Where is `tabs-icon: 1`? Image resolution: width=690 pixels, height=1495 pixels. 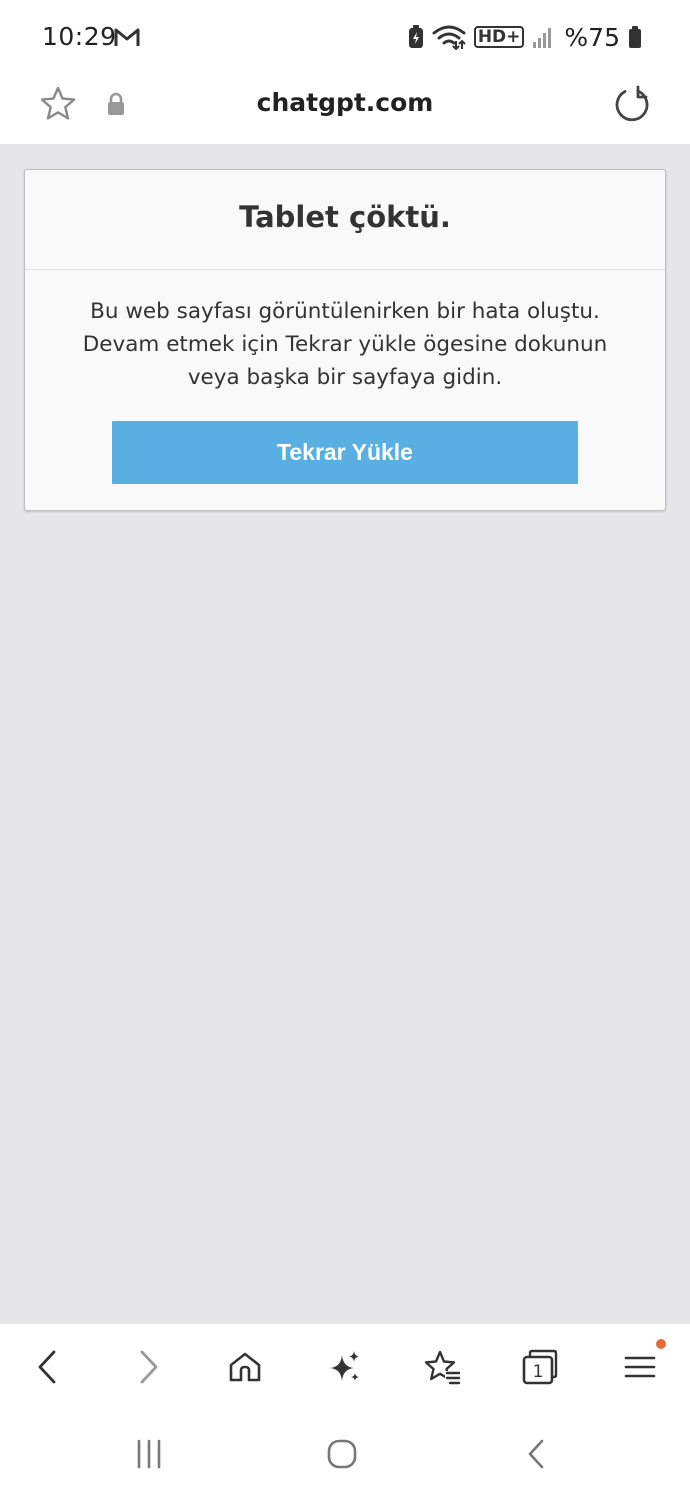
tabs-icon: 1 is located at coordinates (540, 1367).